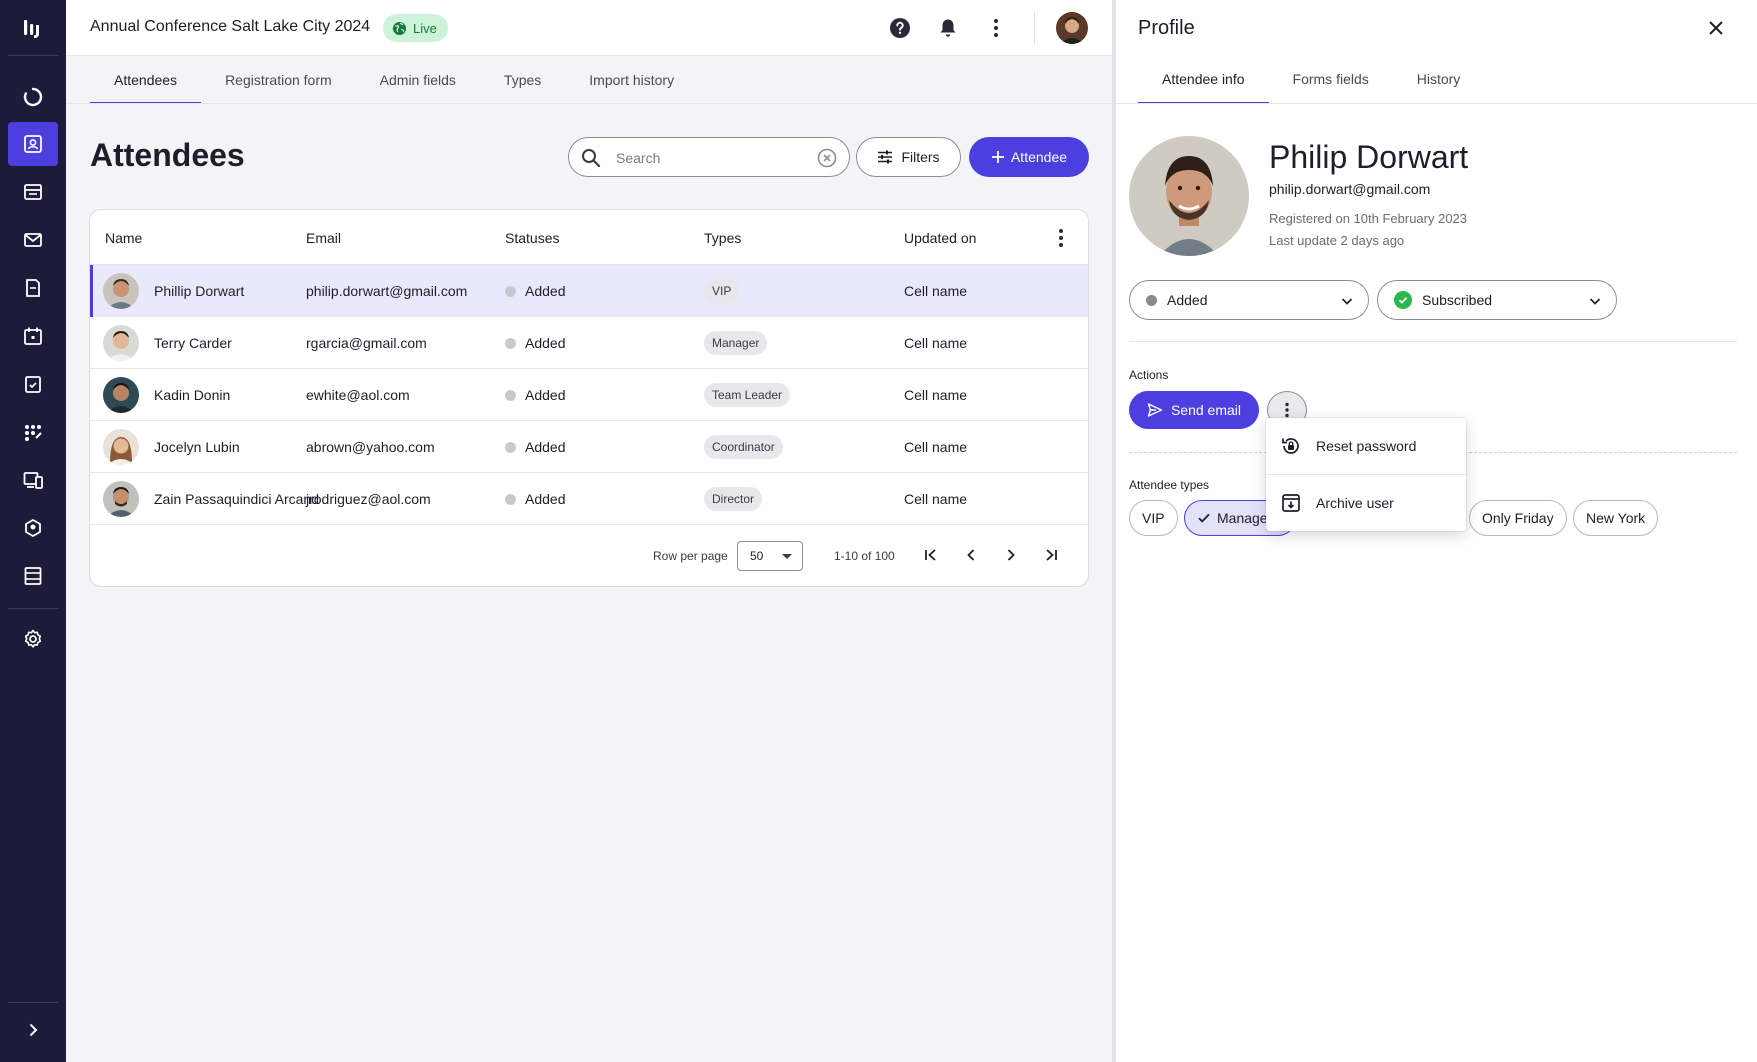  What do you see at coordinates (1595, 301) in the screenshot?
I see `chevron-down-icon` at bounding box center [1595, 301].